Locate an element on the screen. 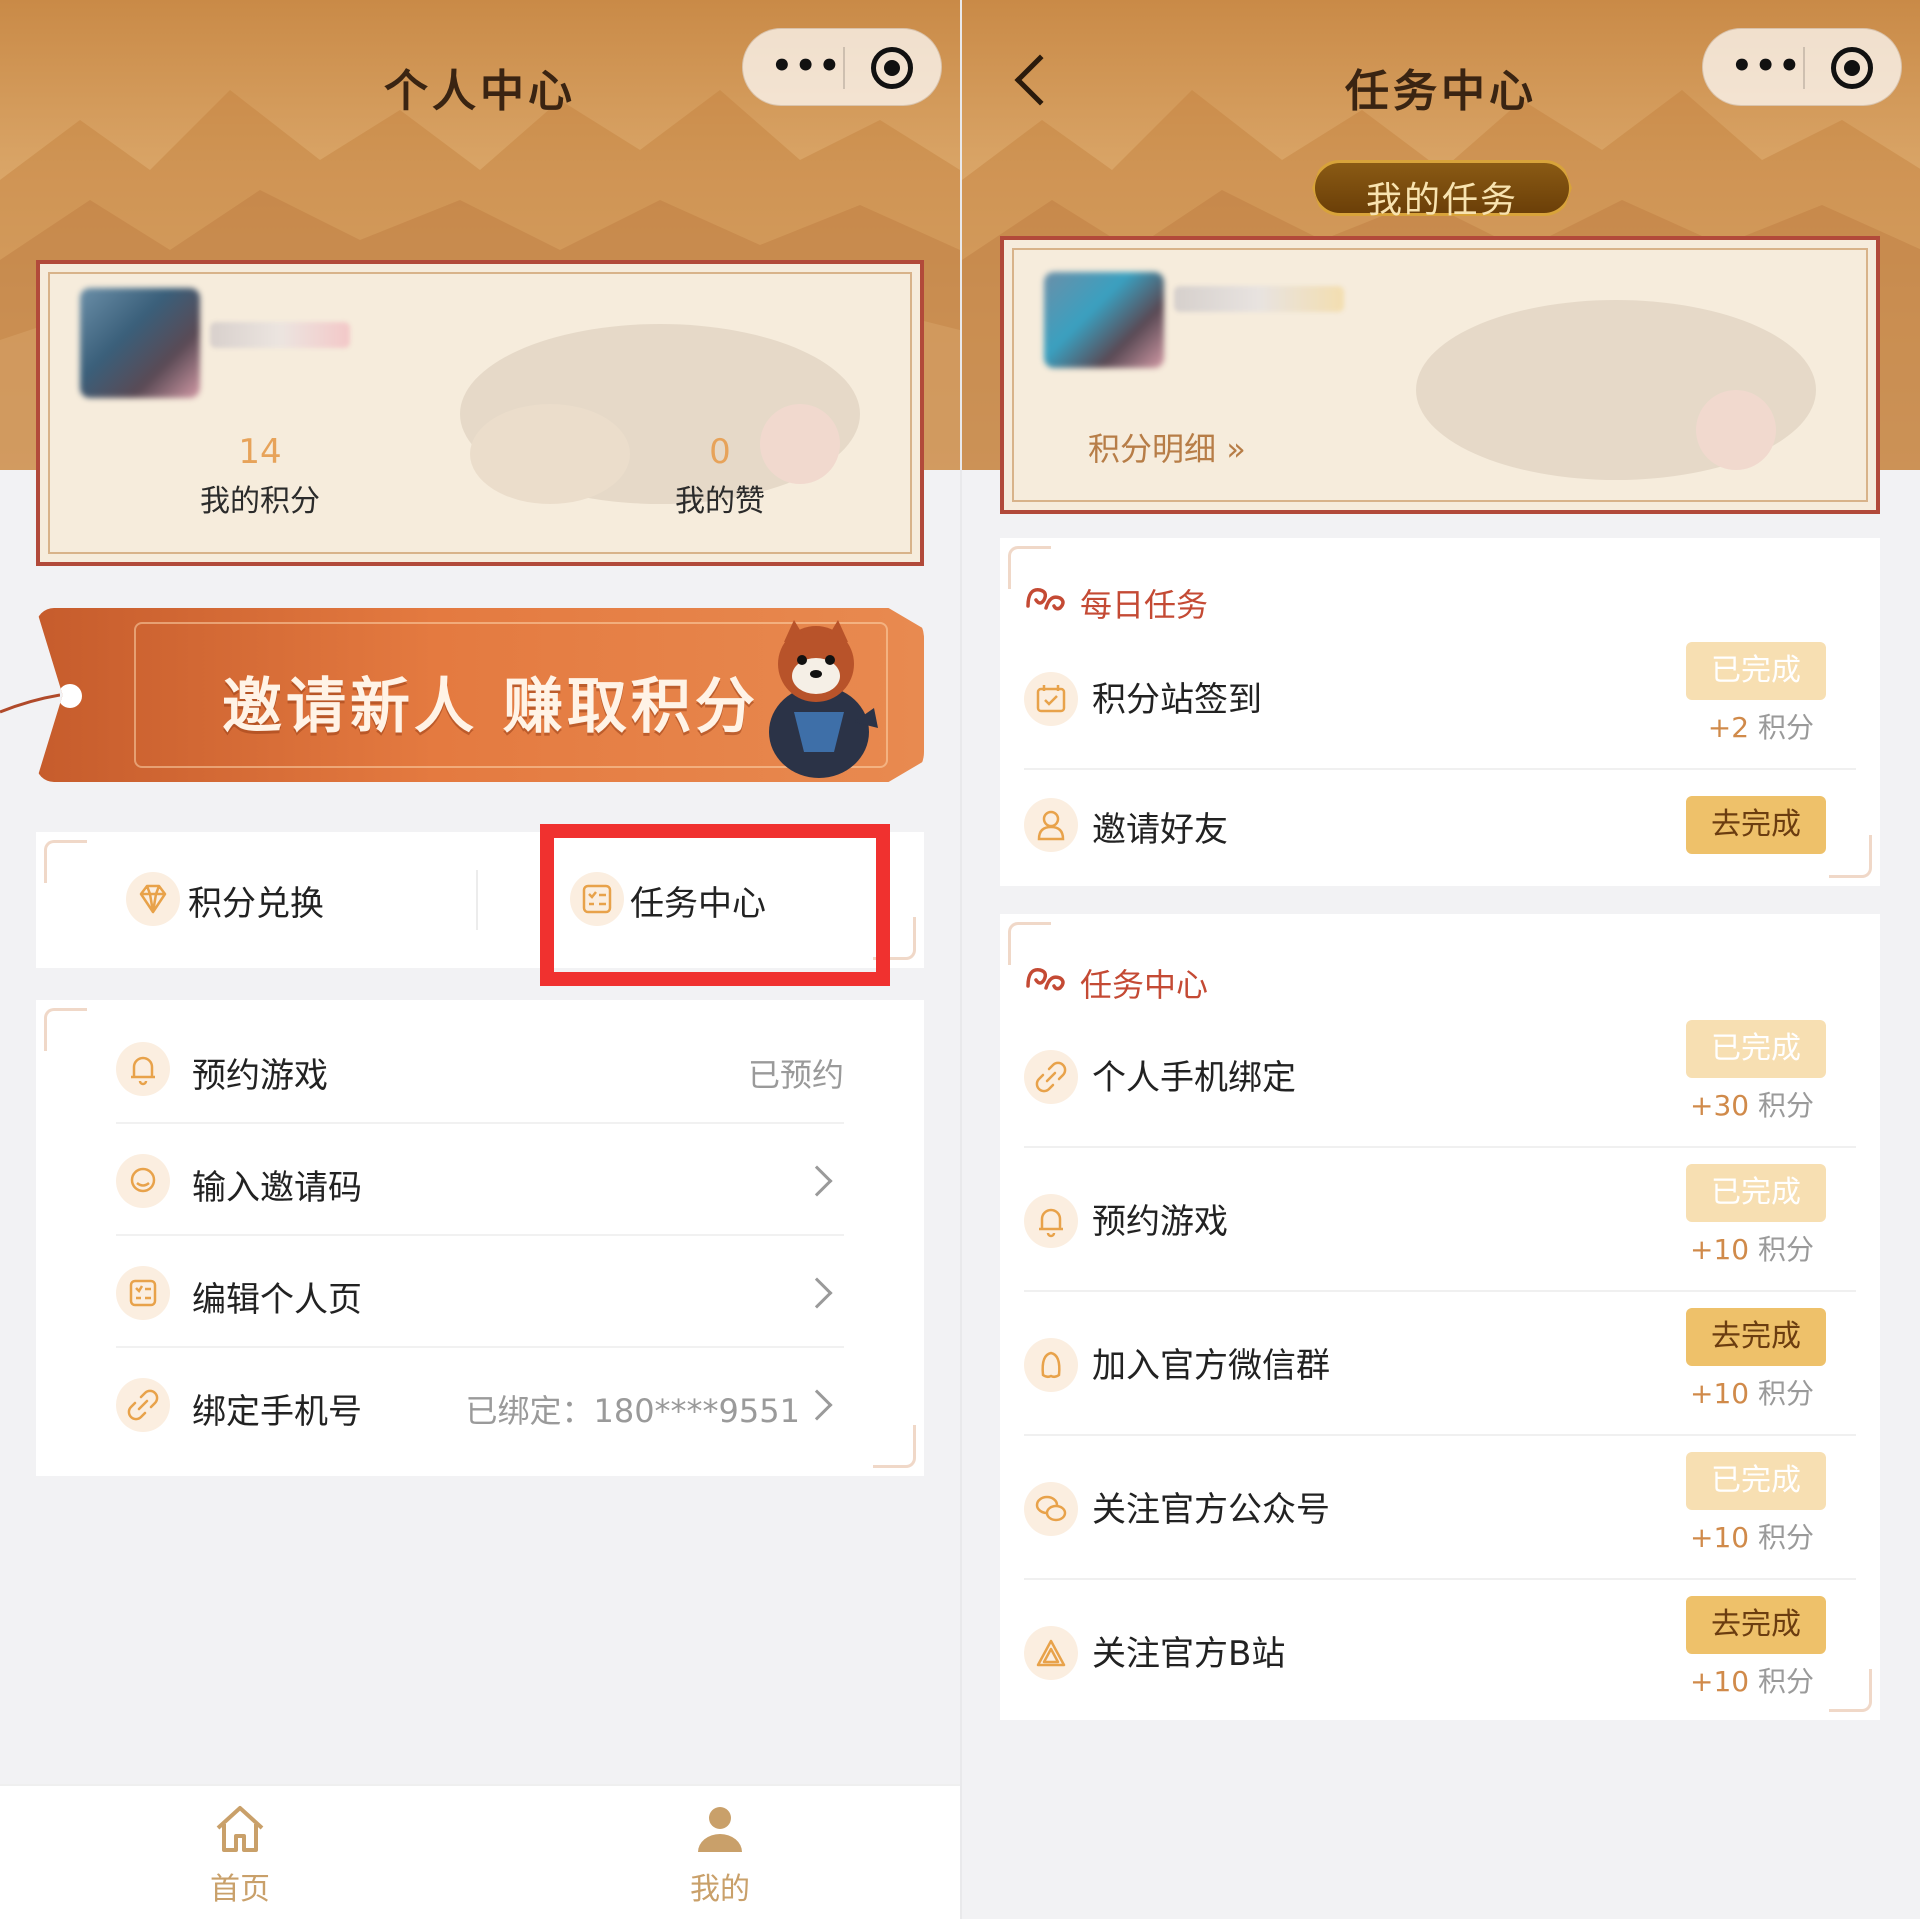  menu-row-reserve-game: 预约游戏 已预约 is located at coordinates (480, 1068).